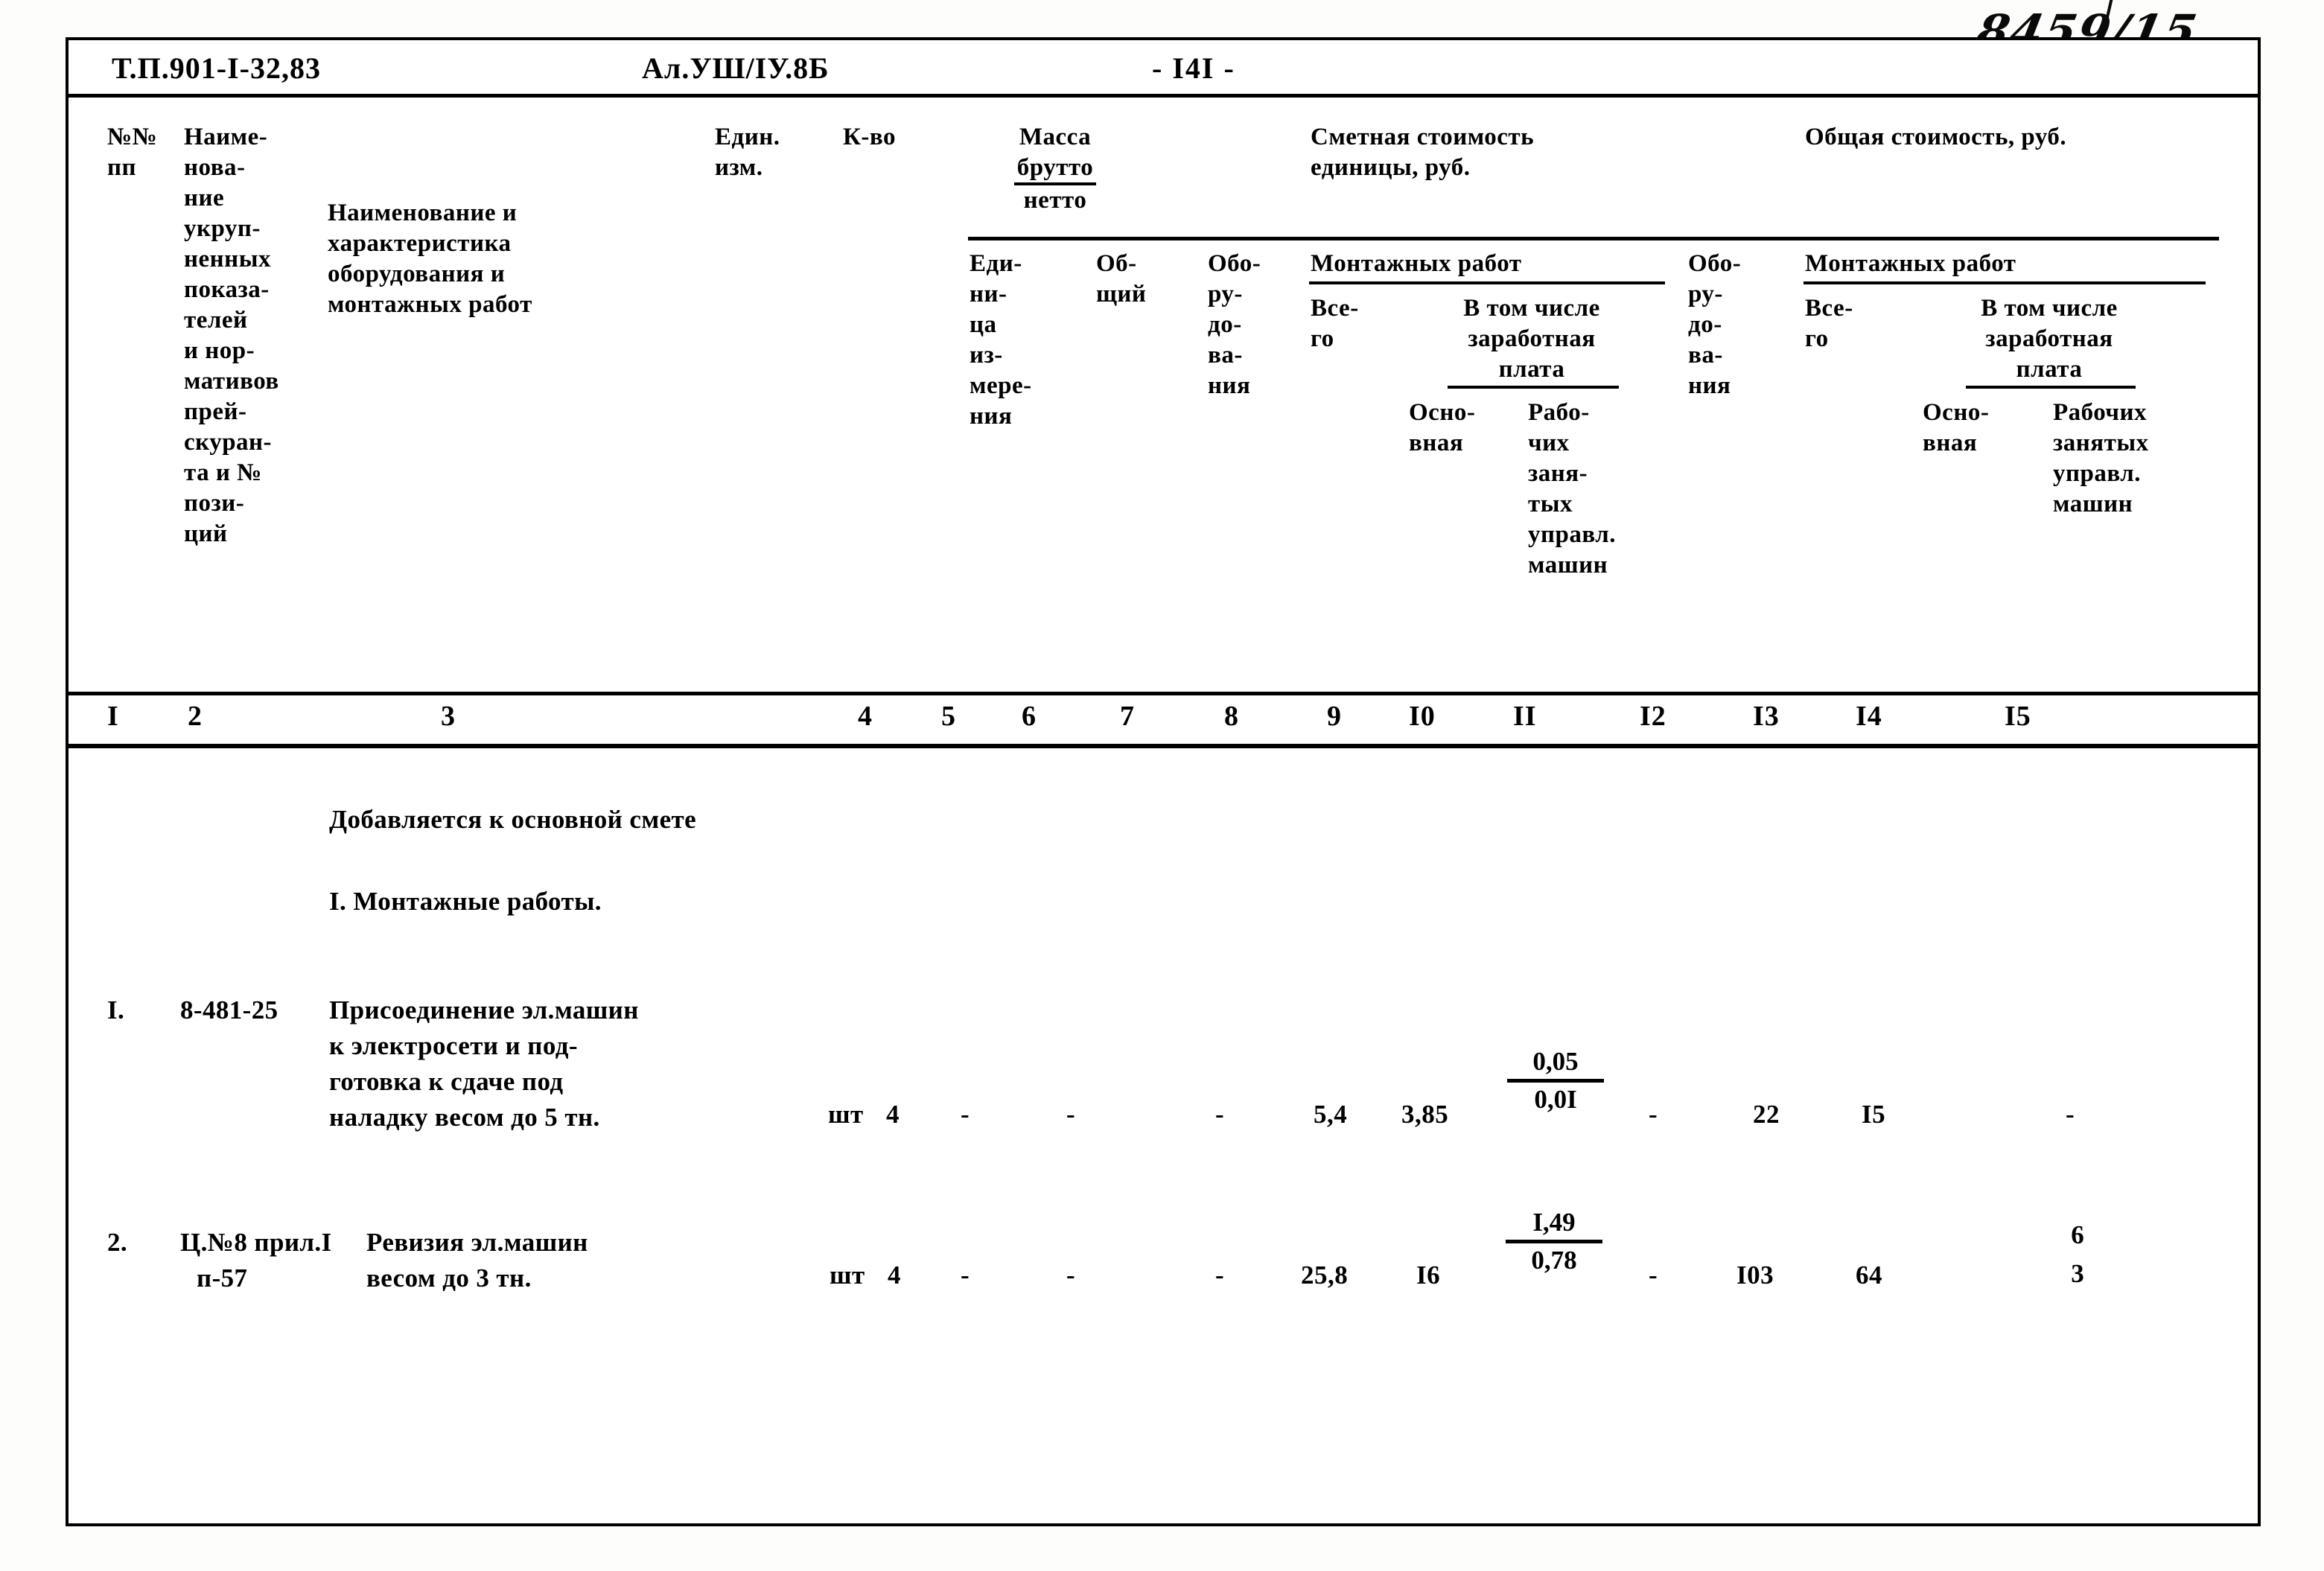  Describe the element at coordinates (2051, 387) in the screenshot. I see `header-wages-underline-right` at that location.